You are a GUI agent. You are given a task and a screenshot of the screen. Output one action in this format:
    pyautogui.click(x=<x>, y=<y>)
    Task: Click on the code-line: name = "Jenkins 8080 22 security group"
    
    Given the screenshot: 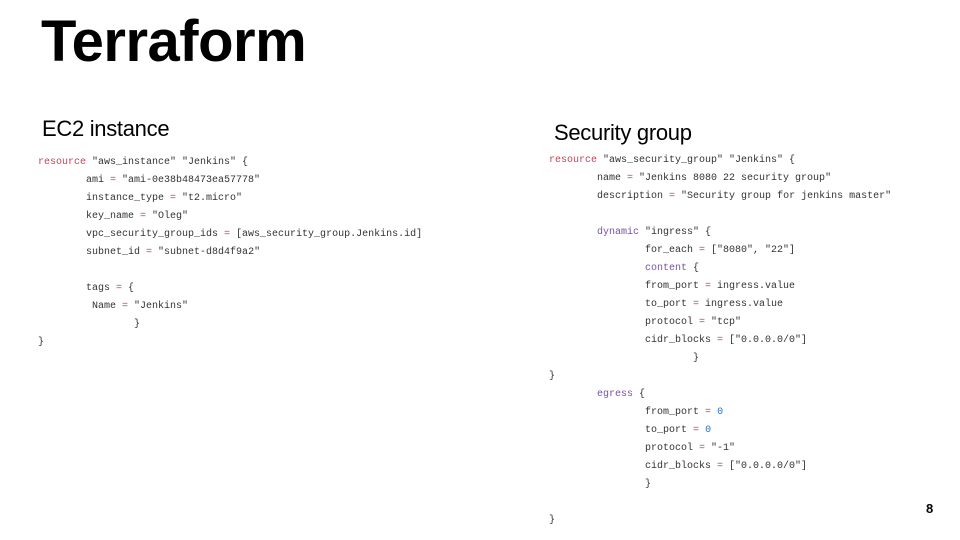 What is the action you would take?
    pyautogui.click(x=720, y=179)
    